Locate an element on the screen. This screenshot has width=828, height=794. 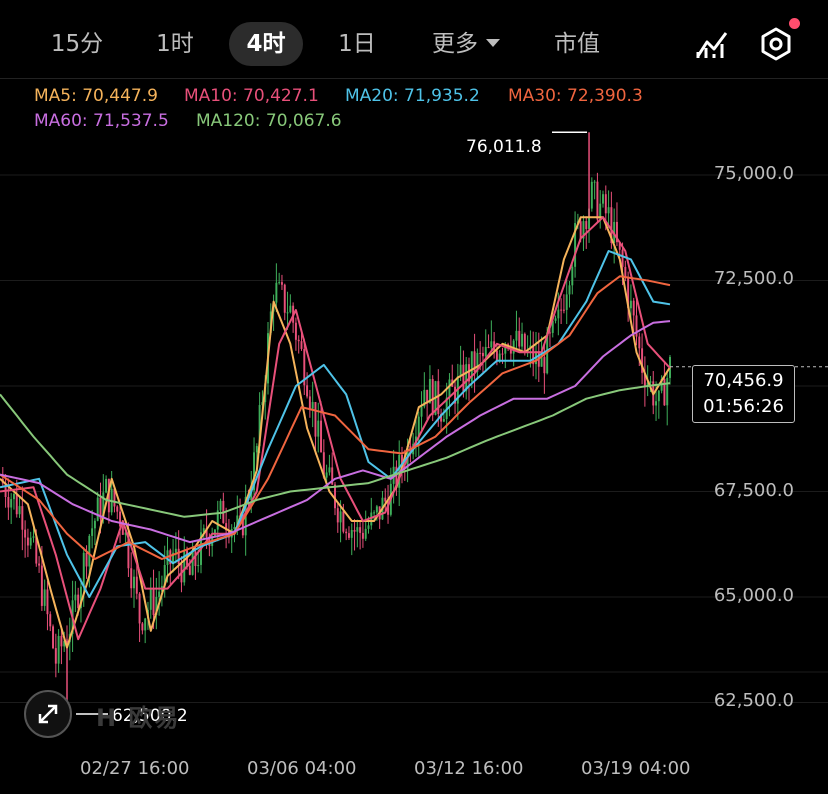
x-tick-label: 02/27 16:00 is located at coordinates (135, 768).